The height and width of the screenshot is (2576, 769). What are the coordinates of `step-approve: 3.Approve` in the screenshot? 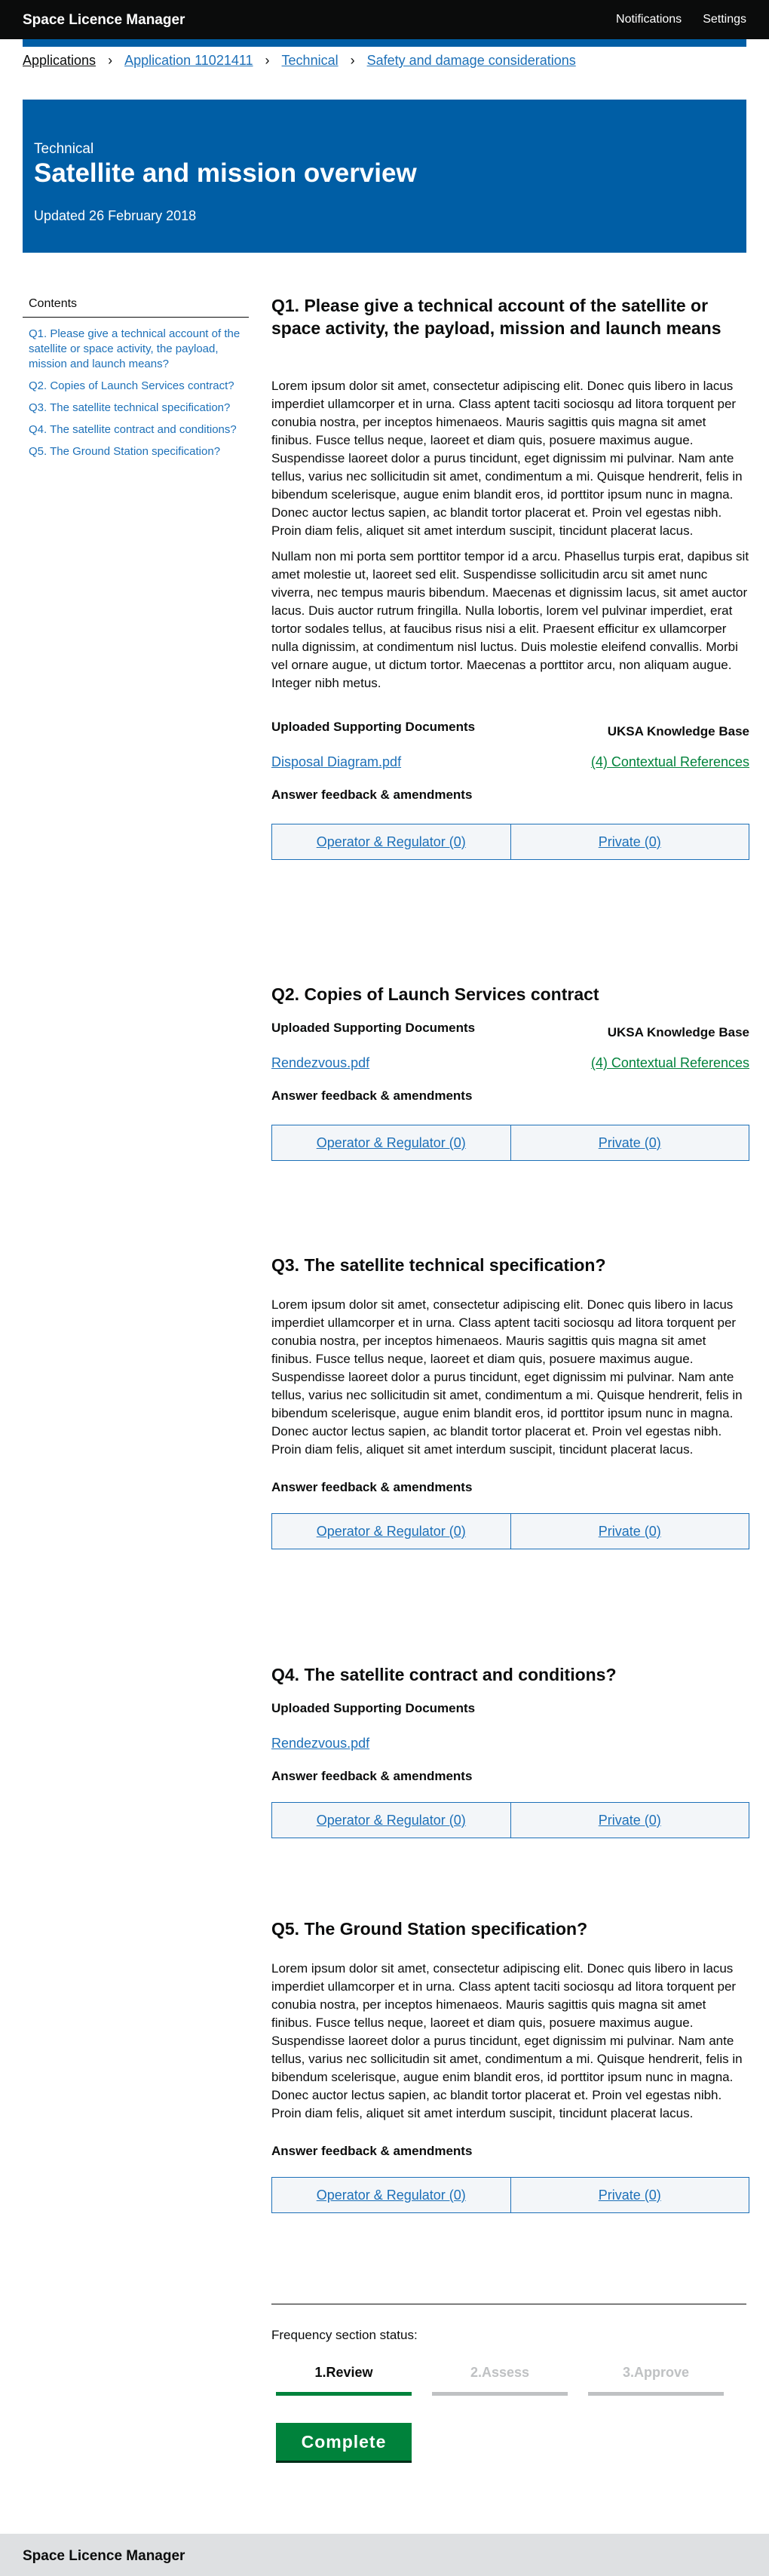 It's located at (656, 2380).